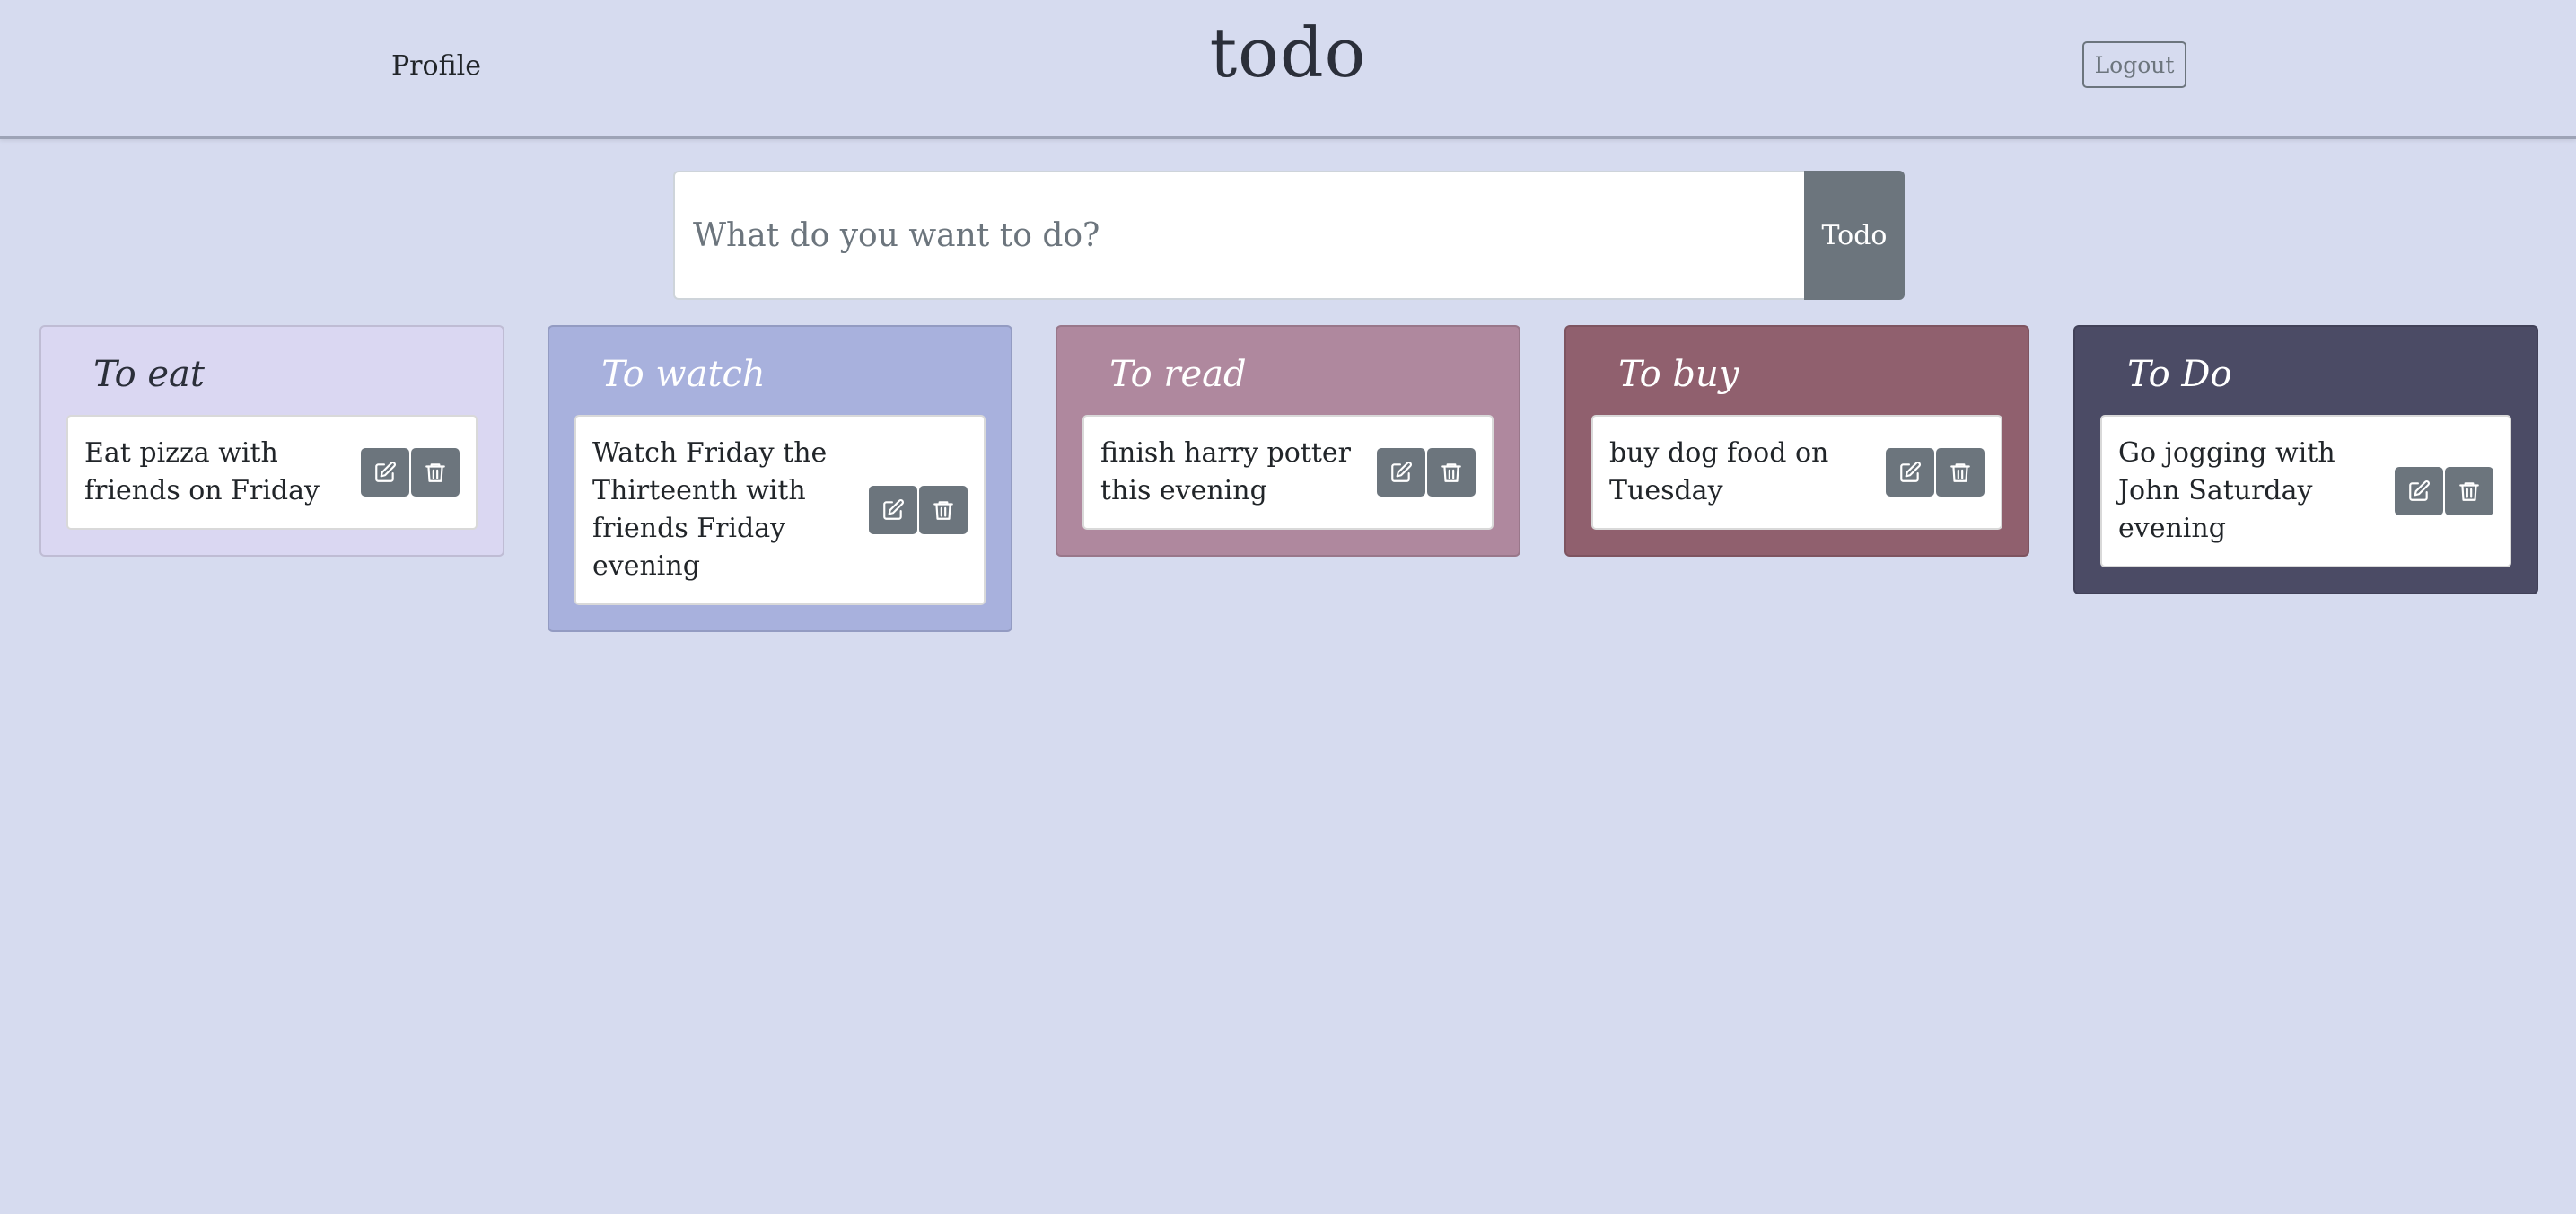 This screenshot has height=1214, width=2576. I want to click on column-to-read: To read finish harry potter this evening, so click(1288, 441).